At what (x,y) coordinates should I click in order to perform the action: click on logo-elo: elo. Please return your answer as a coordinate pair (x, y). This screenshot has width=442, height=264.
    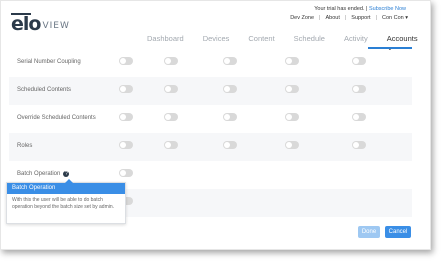
    Looking at the image, I should click on (26, 24).